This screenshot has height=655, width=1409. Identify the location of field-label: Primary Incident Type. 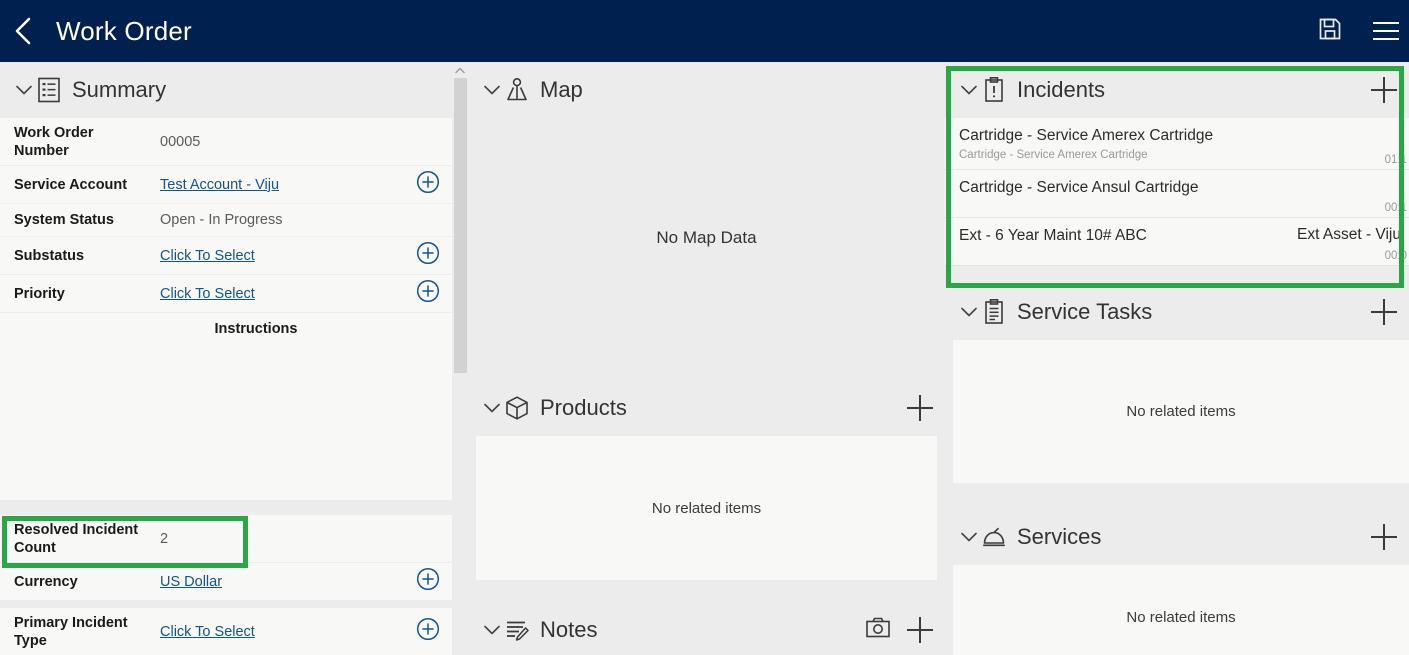
(71, 631).